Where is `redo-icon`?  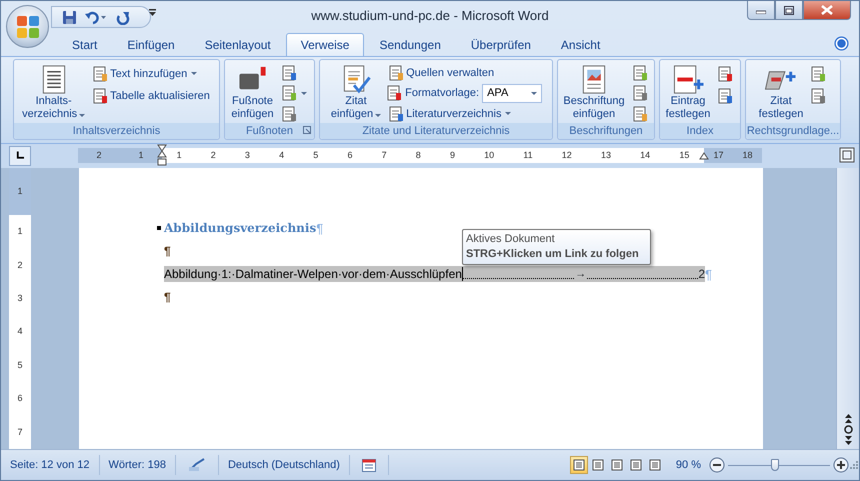 redo-icon is located at coordinates (122, 17).